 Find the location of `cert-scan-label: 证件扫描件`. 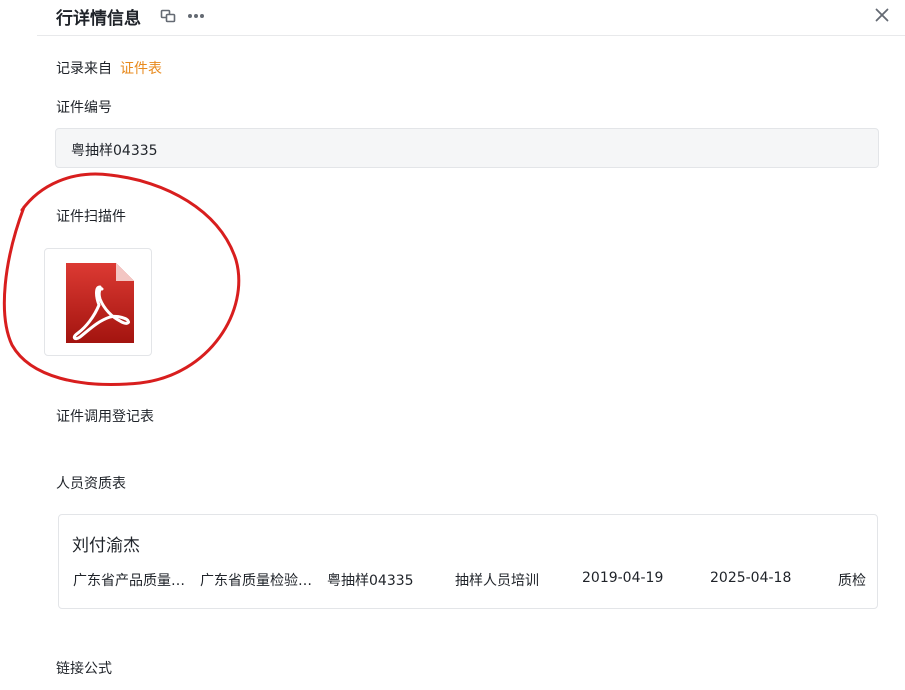

cert-scan-label: 证件扫描件 is located at coordinates (91, 217).